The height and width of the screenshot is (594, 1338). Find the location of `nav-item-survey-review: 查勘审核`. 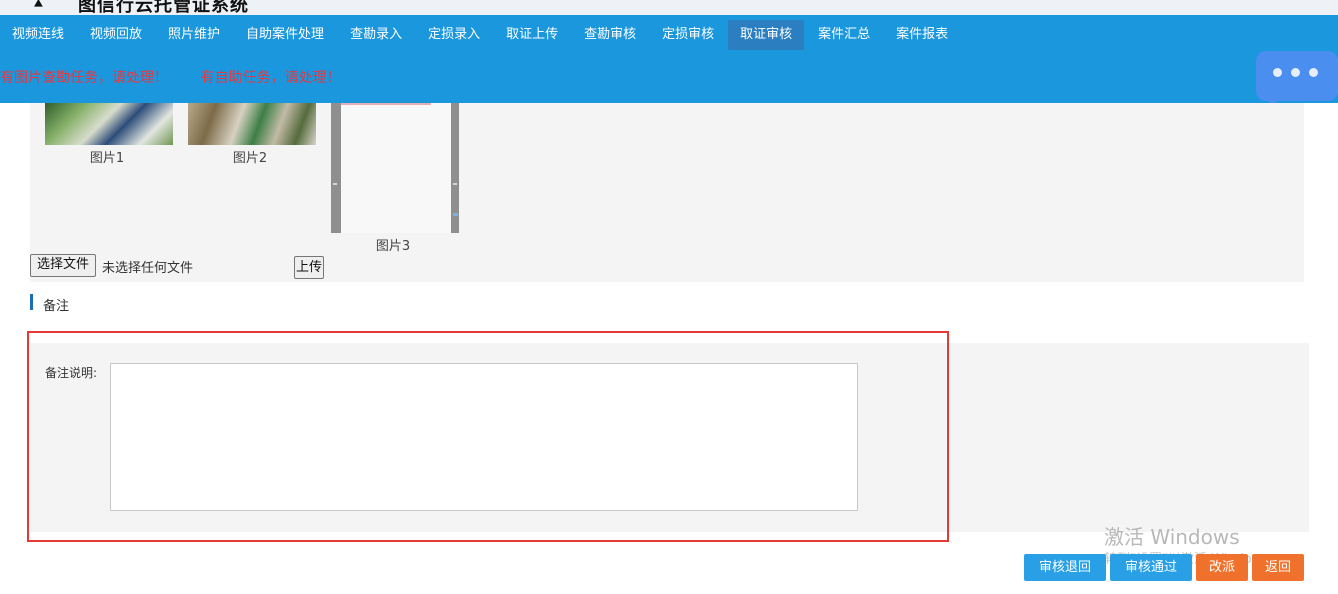

nav-item-survey-review: 查勘审核 is located at coordinates (610, 35).